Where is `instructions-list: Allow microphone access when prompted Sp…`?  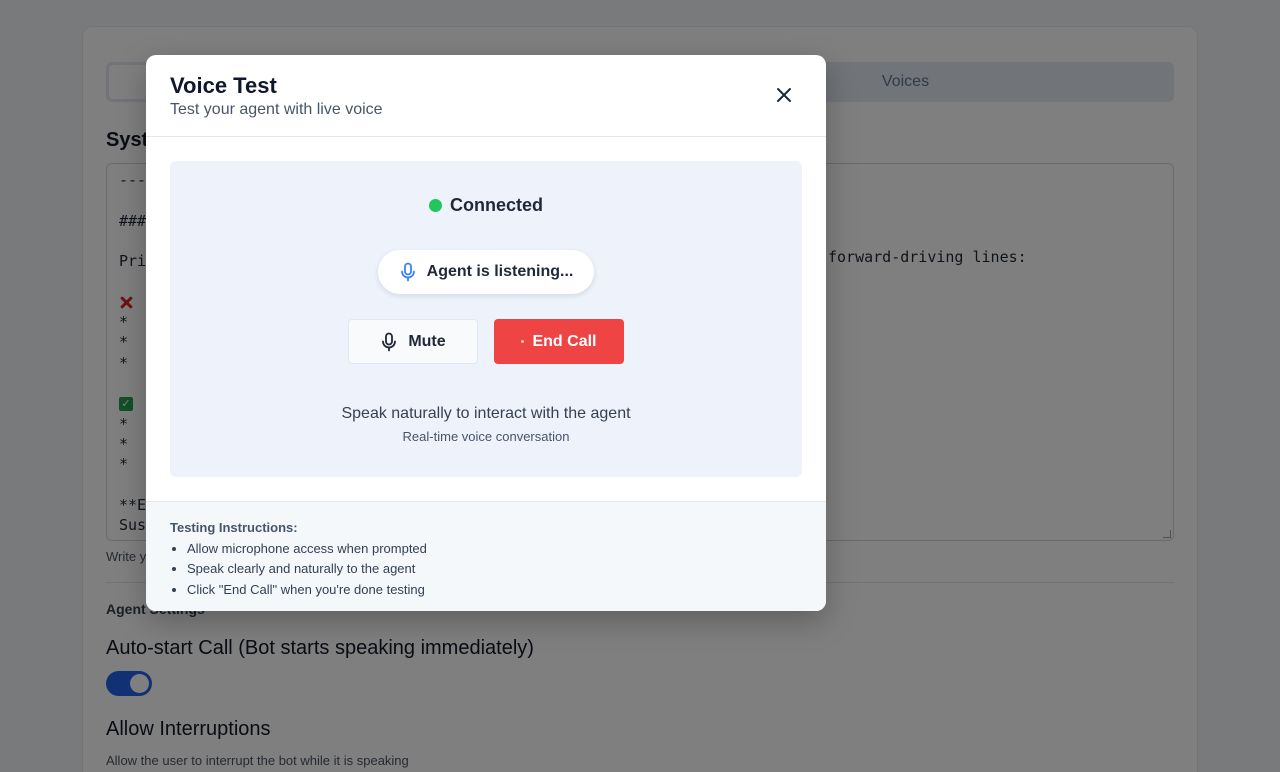 instructions-list: Allow microphone access when prompted Sp… is located at coordinates (298, 569).